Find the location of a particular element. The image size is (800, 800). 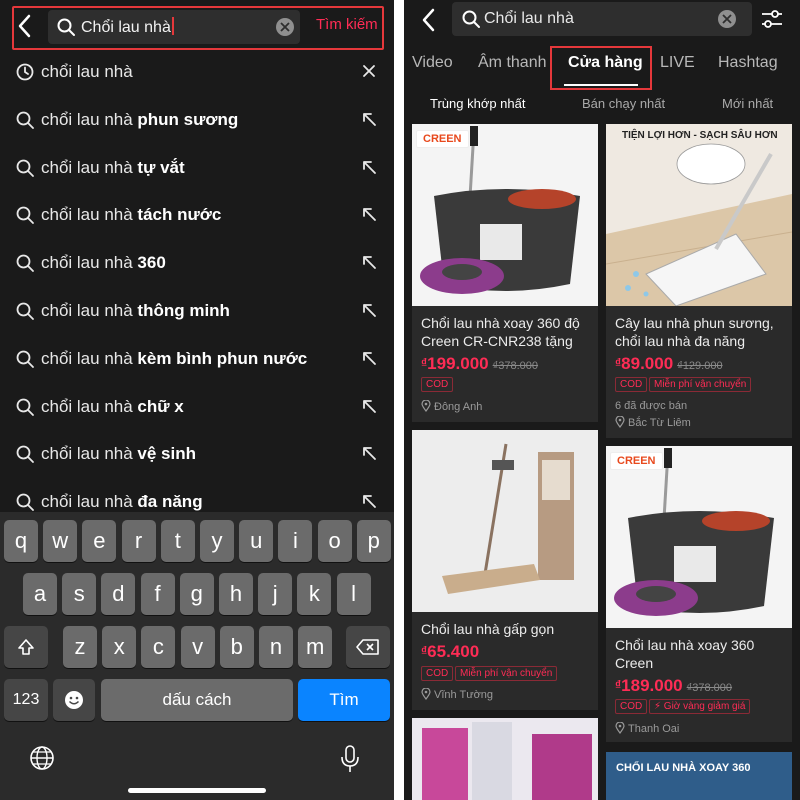

cod-tag: COD is located at coordinates (631, 706).